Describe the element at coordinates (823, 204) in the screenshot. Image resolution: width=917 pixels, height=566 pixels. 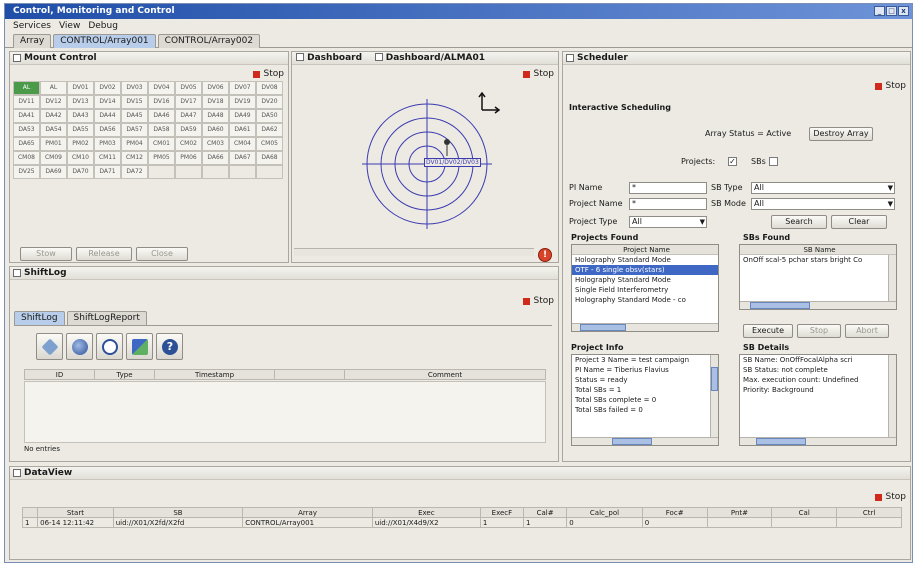
I see `sb-mode-select: All` at that location.